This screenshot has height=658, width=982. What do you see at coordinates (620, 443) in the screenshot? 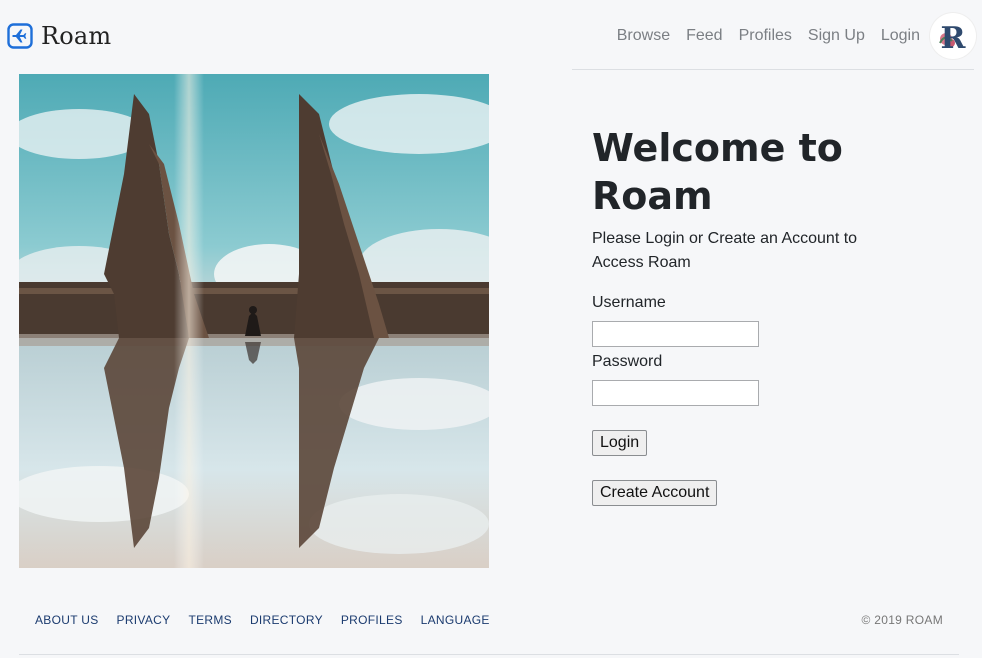
I see `login-button: Login` at bounding box center [620, 443].